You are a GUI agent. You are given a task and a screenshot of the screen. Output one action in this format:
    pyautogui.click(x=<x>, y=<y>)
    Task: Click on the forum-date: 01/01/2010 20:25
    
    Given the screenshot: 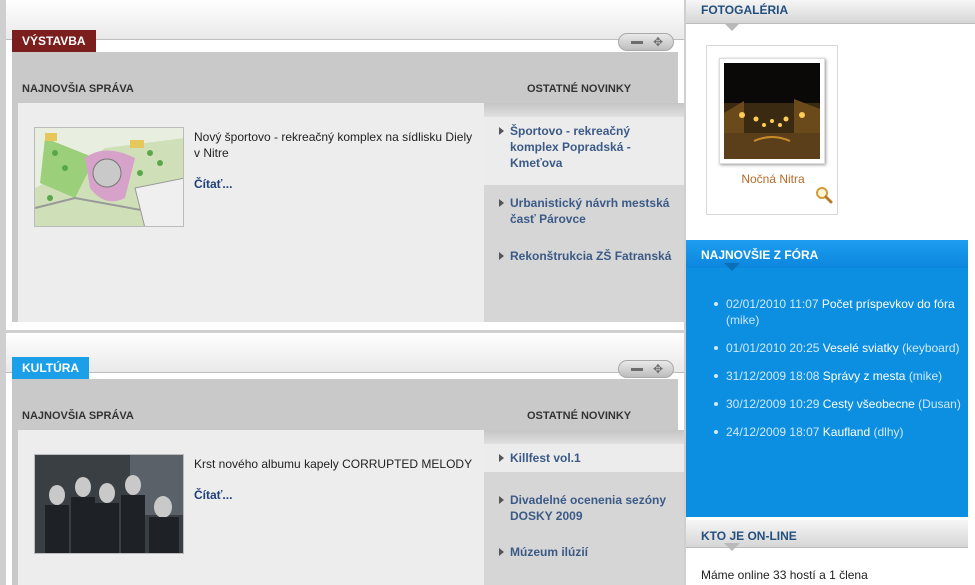 What is the action you would take?
    pyautogui.click(x=773, y=348)
    